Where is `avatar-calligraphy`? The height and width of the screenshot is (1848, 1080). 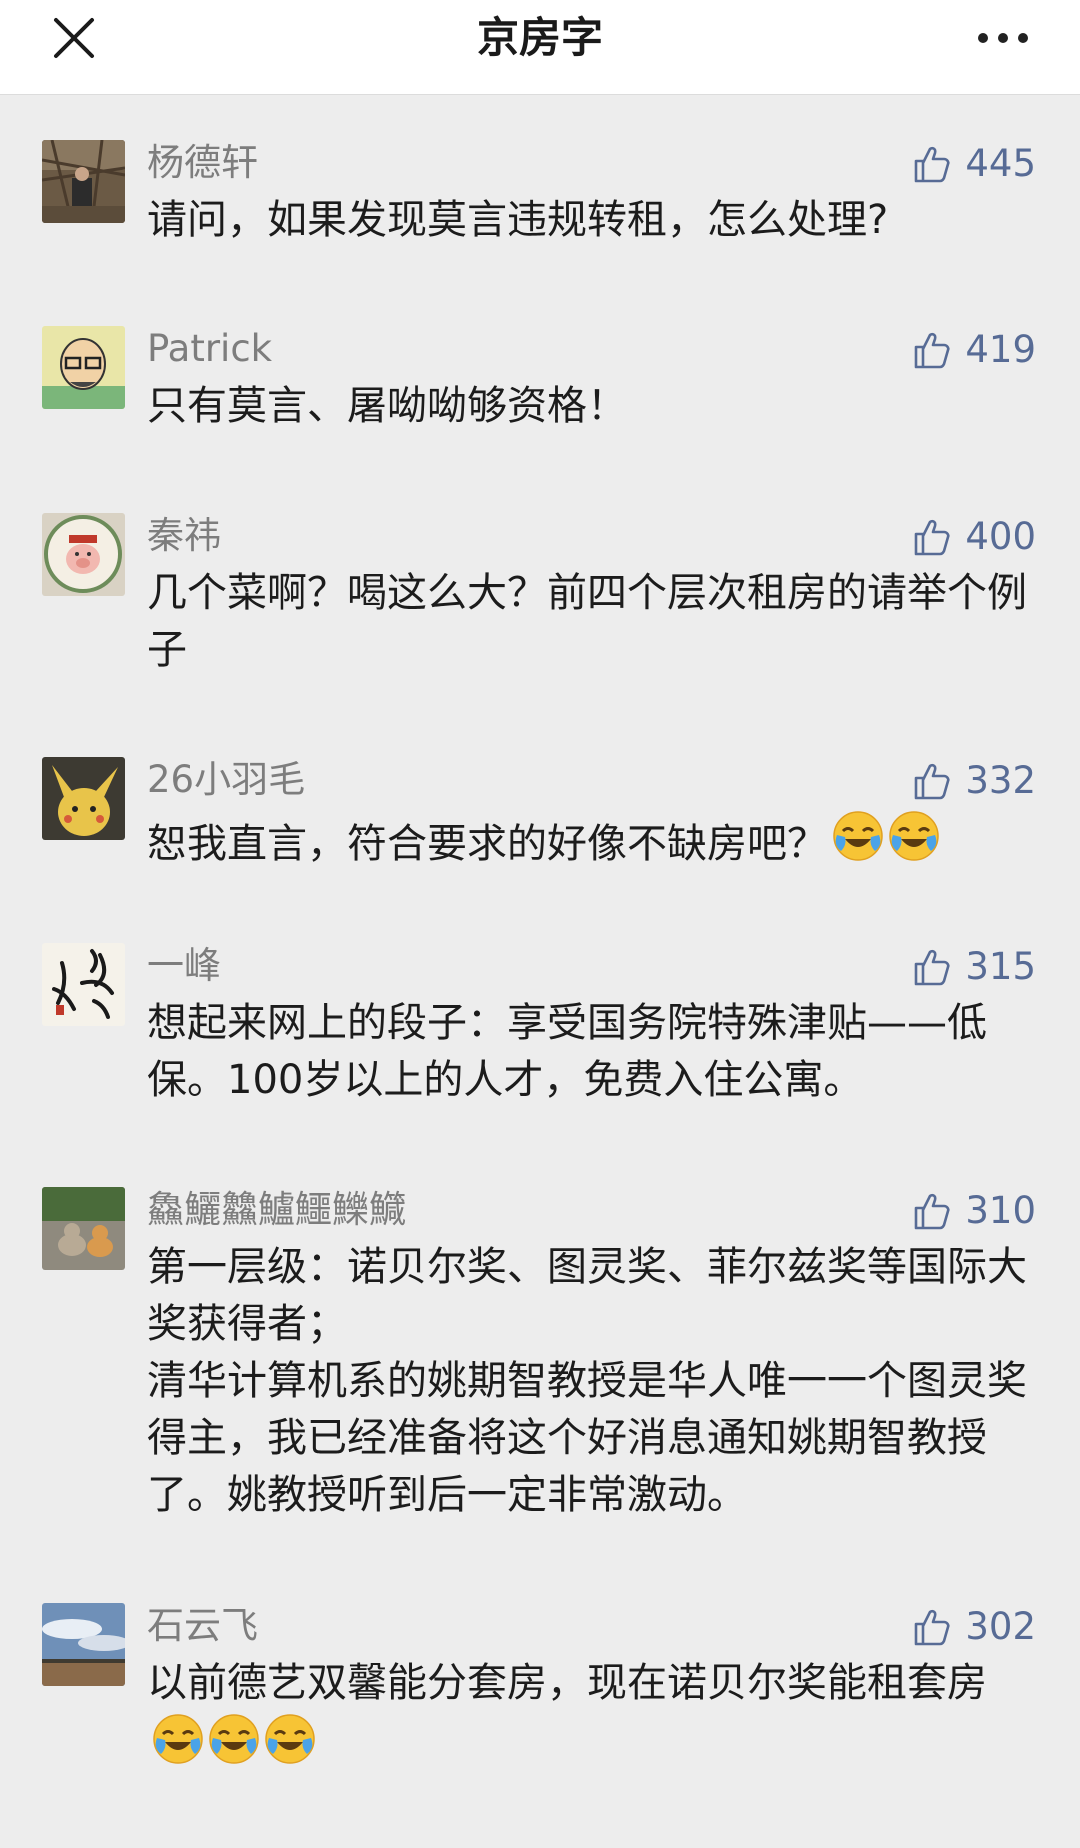
avatar-calligraphy is located at coordinates (83, 984).